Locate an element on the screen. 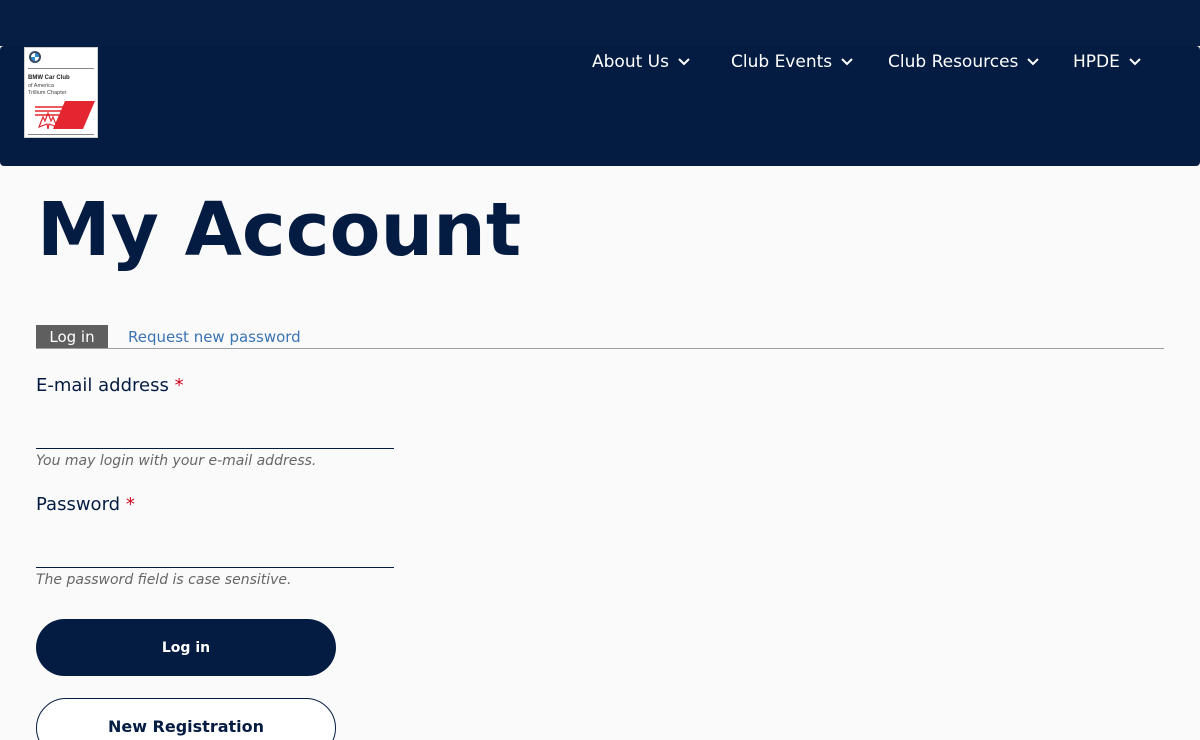 This screenshot has height=740, width=1200. nav-item-club-resources: Club Resources is located at coordinates (964, 62).